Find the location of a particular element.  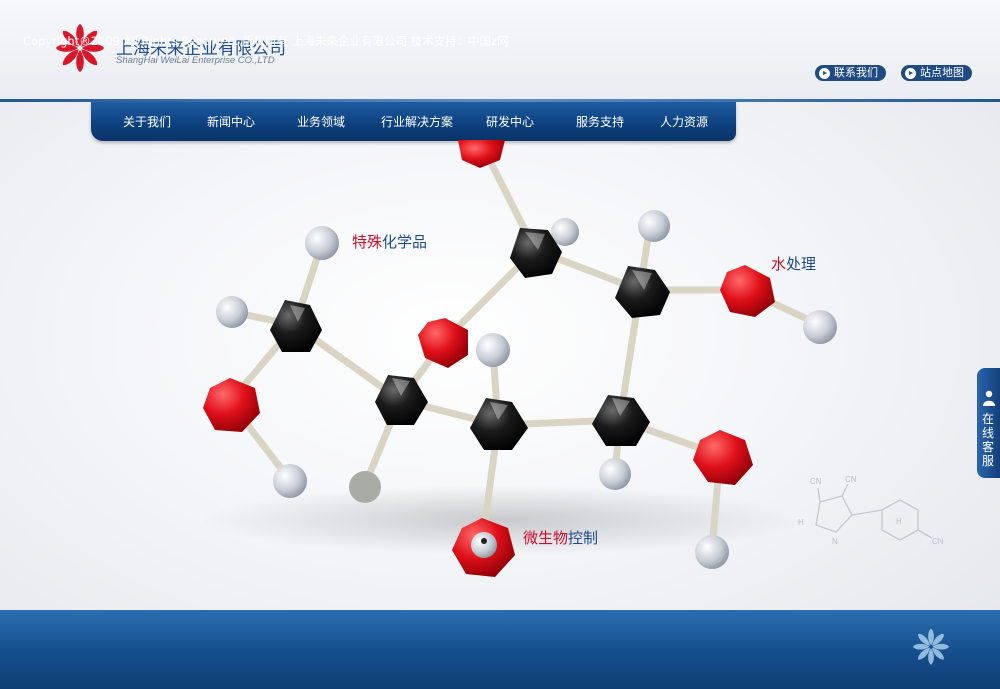

online-service-tab: 在线客服 is located at coordinates (988, 423).